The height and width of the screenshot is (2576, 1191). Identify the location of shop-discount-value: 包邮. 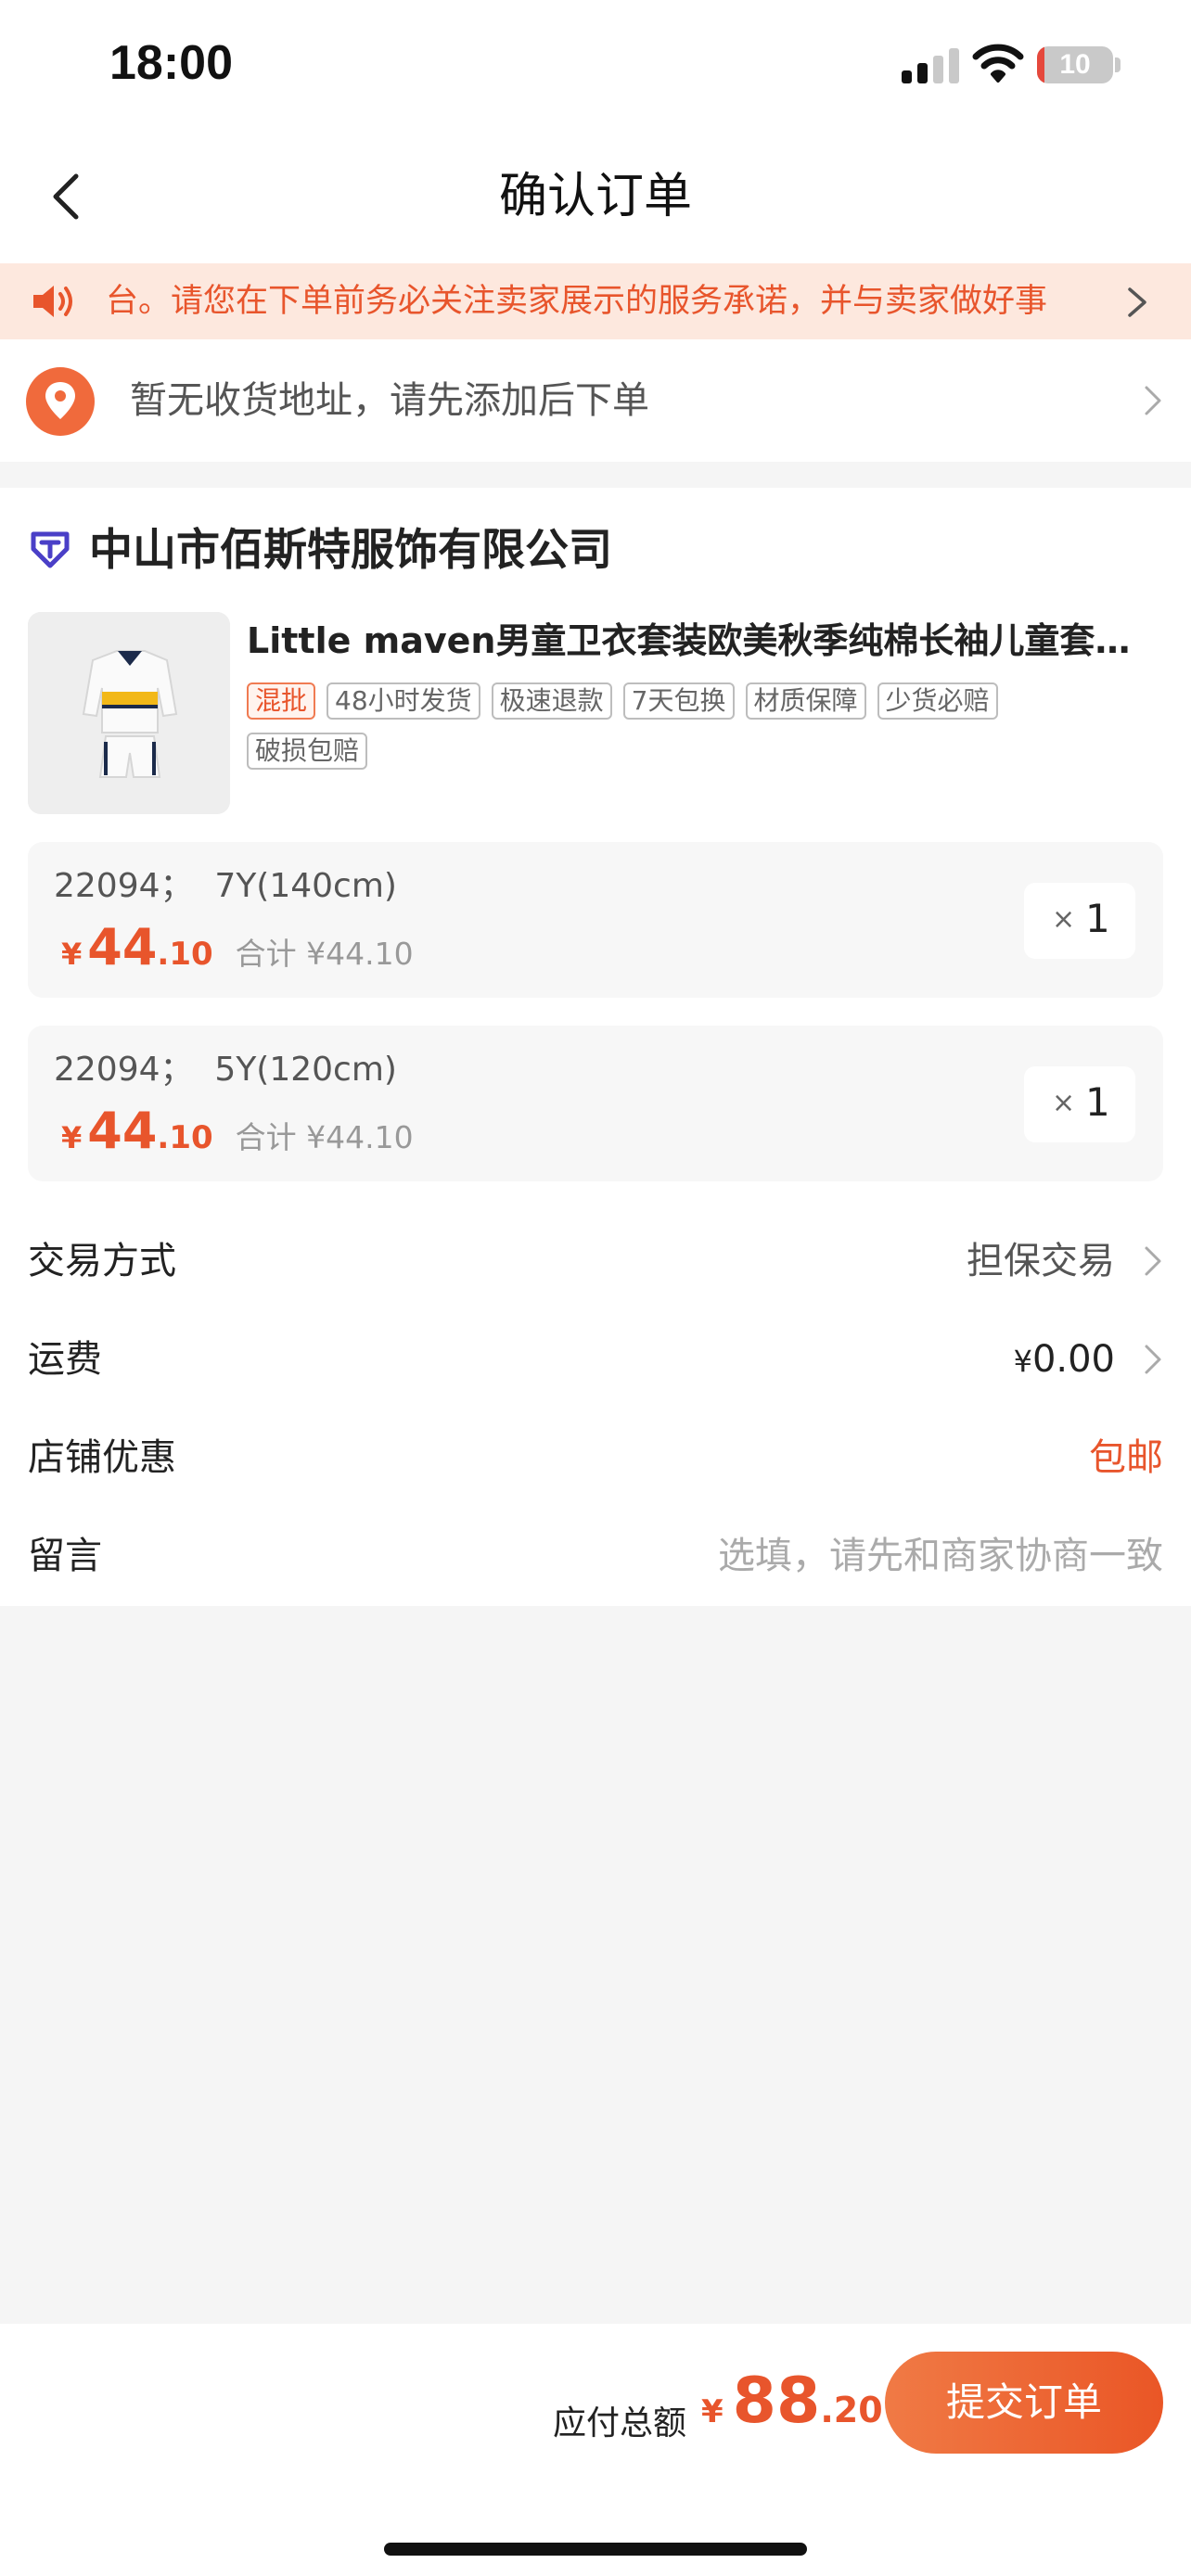
(1126, 1458).